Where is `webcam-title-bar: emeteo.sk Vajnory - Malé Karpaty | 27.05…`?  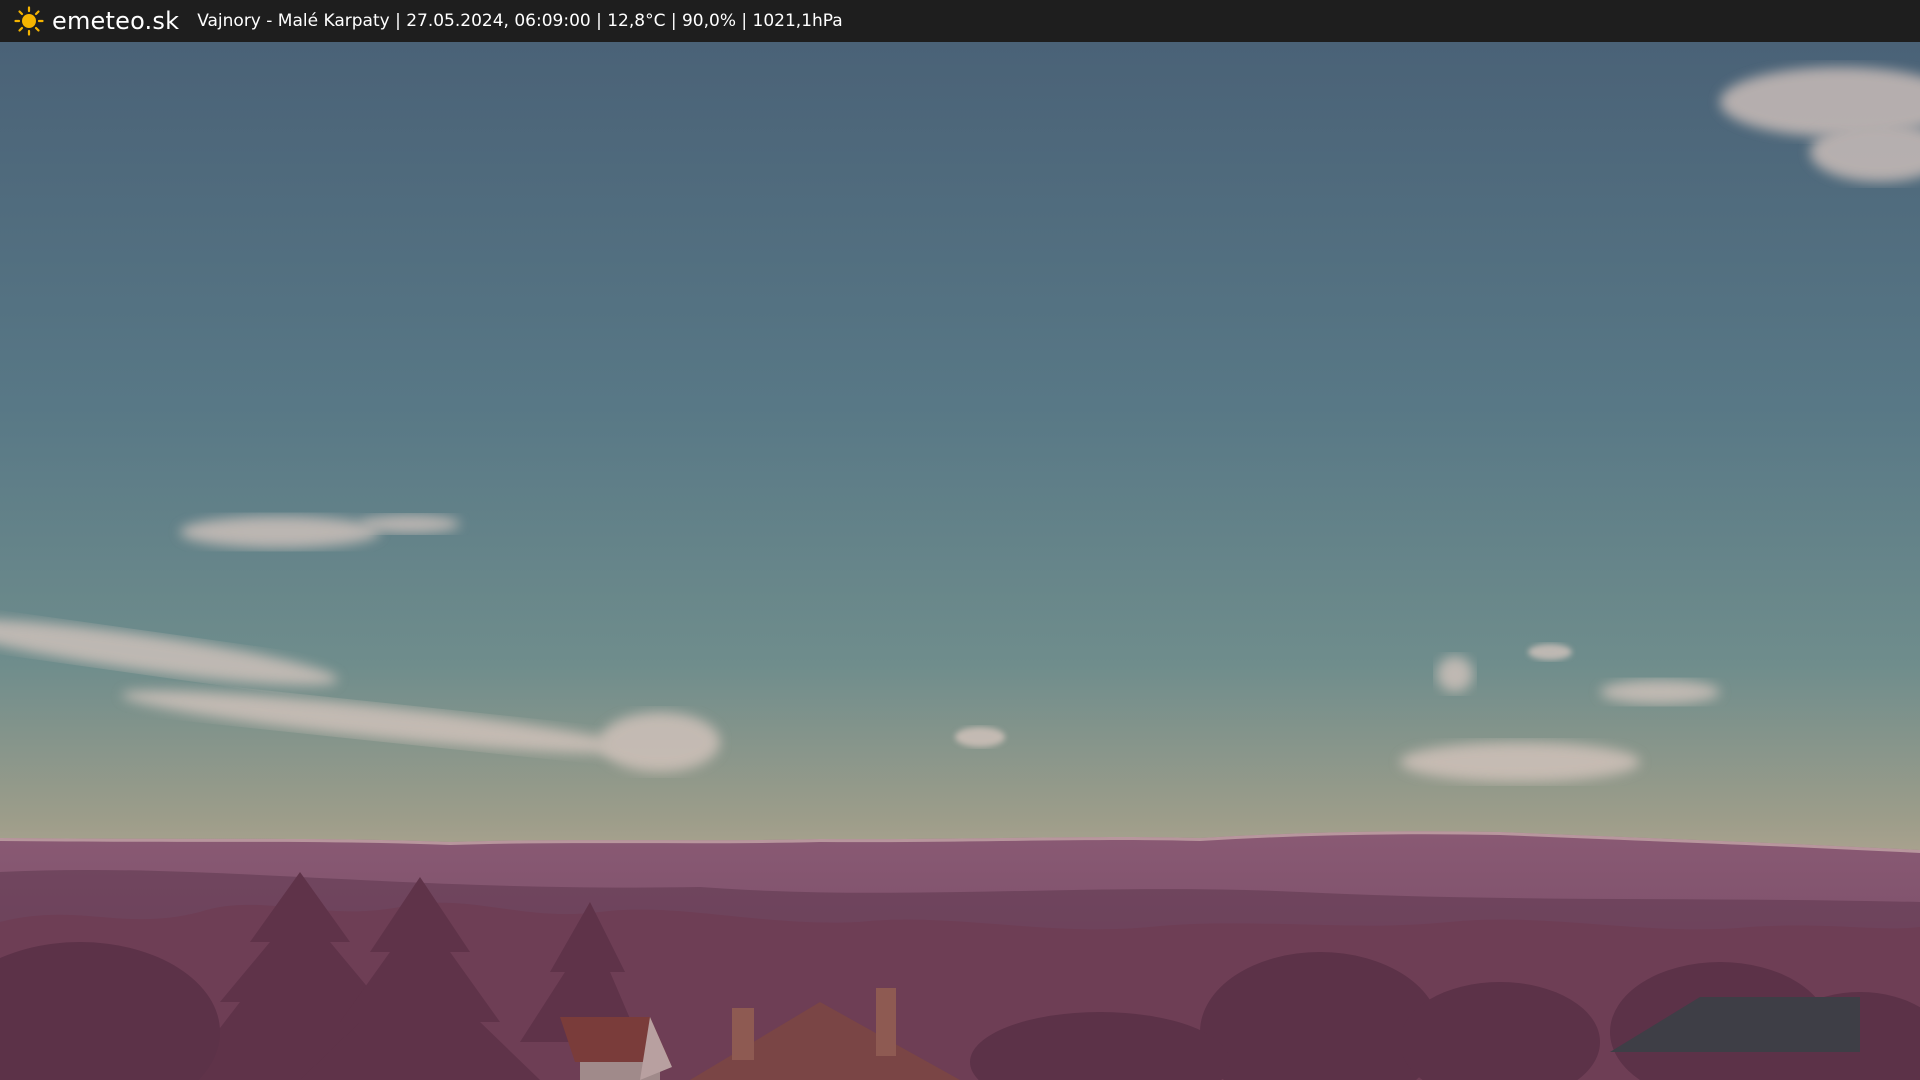 webcam-title-bar: emeteo.sk Vajnory - Malé Karpaty | 27.05… is located at coordinates (960, 21).